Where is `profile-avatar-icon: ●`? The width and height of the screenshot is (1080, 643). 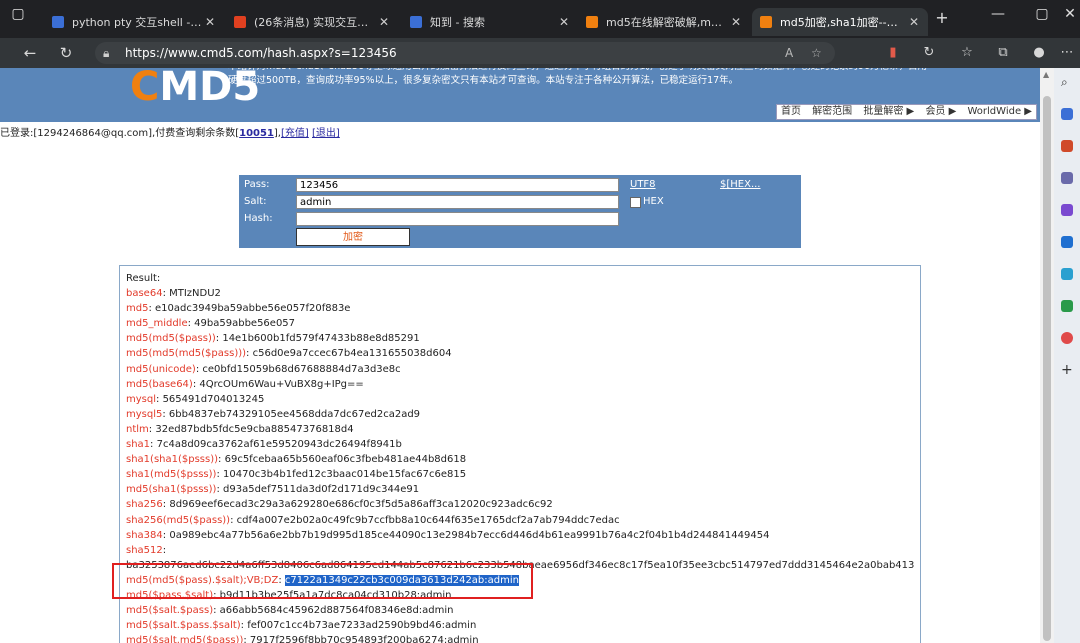 profile-avatar-icon: ● is located at coordinates (1039, 52).